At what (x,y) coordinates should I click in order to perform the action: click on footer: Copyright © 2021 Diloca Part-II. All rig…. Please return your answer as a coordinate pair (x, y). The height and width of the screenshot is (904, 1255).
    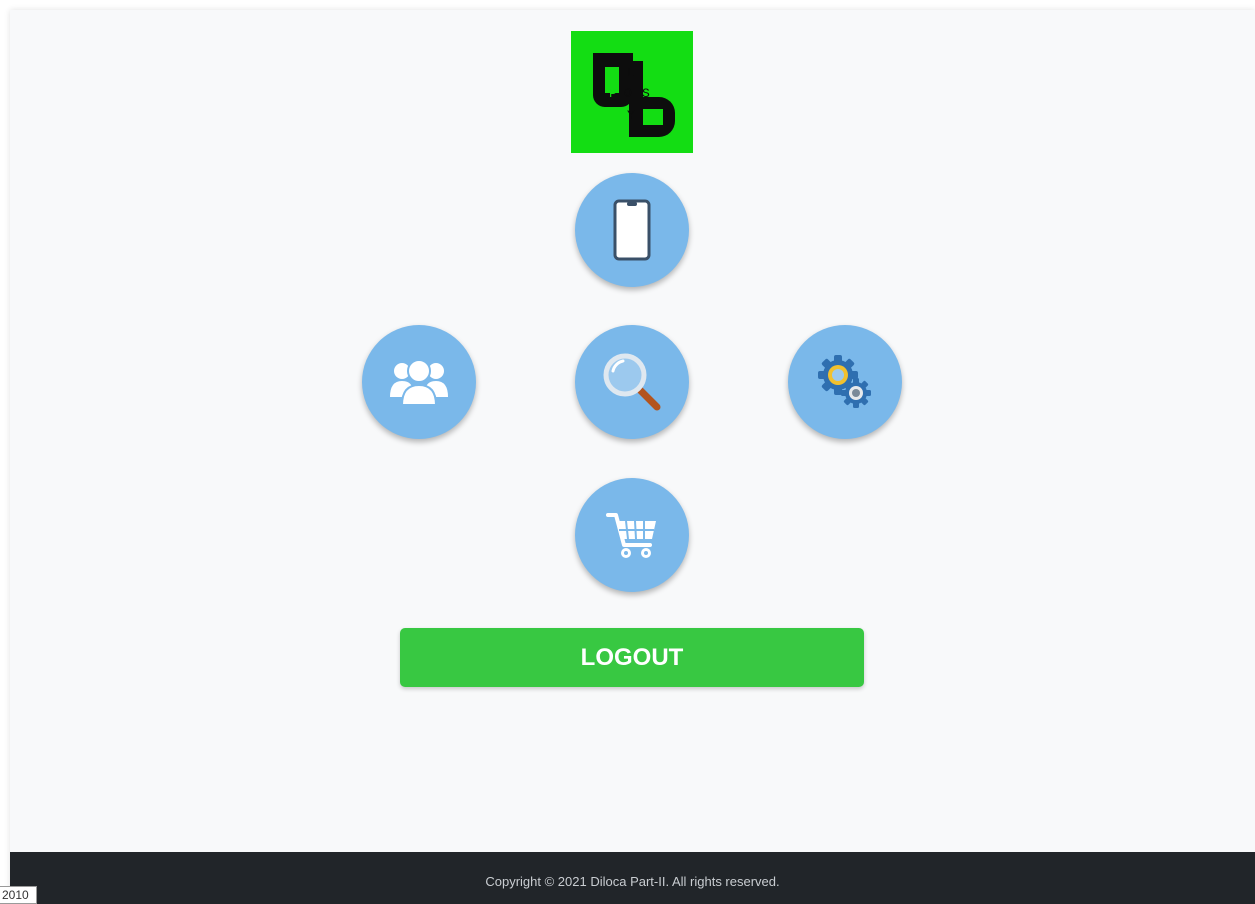
    Looking at the image, I should click on (632, 878).